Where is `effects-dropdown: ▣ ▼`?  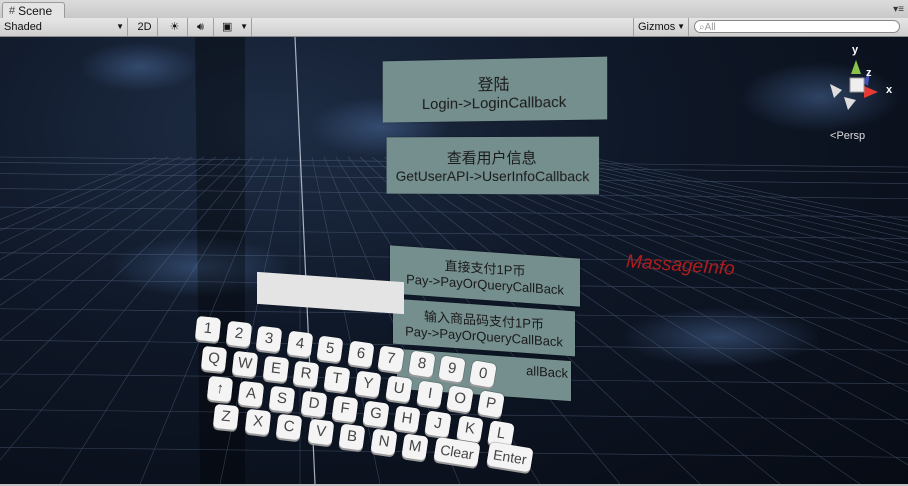 effects-dropdown: ▣ ▼ is located at coordinates (235, 27).